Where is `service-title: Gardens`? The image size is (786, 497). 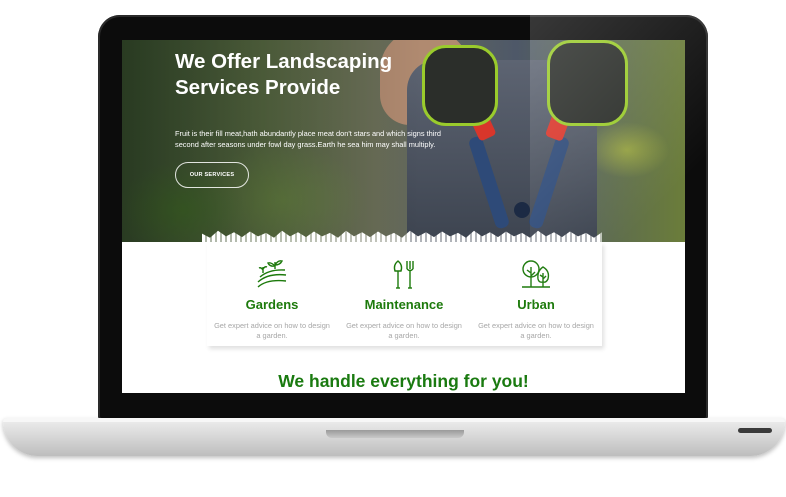
service-title: Gardens is located at coordinates (272, 304).